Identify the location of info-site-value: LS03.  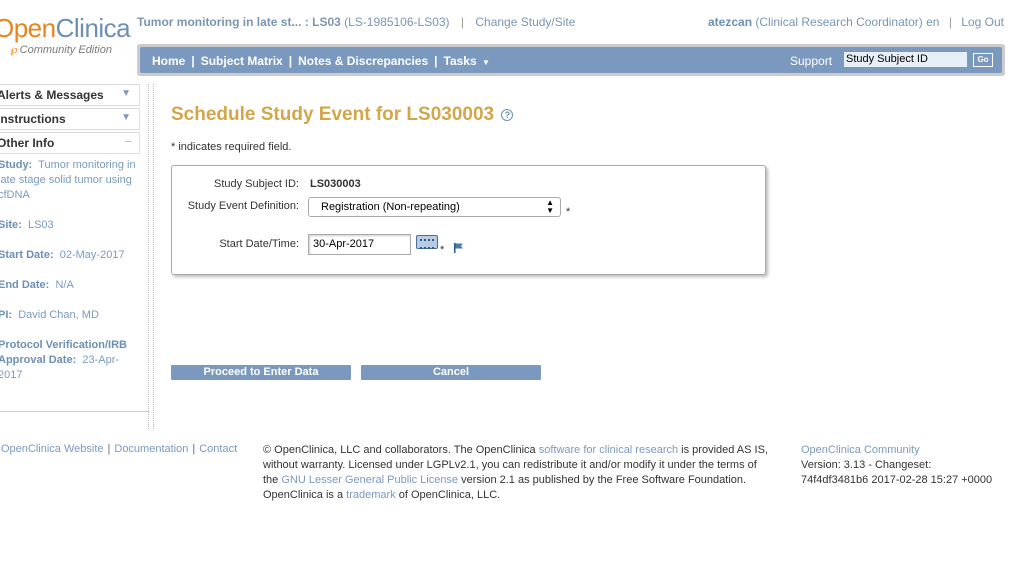
(40, 225).